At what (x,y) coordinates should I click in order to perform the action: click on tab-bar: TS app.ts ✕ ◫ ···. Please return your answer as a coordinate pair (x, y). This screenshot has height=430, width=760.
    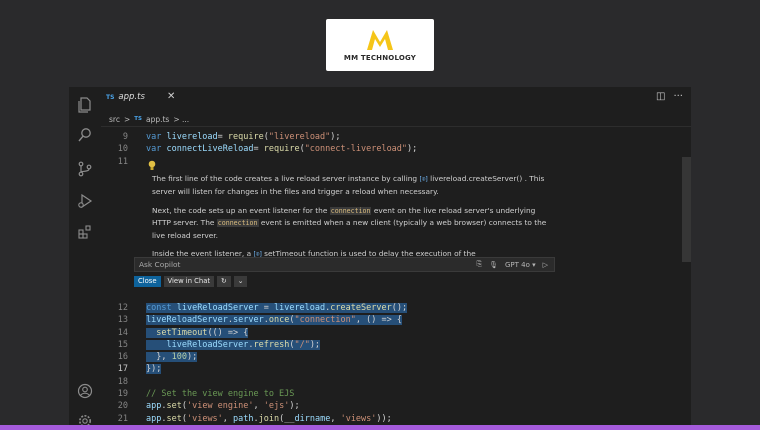
    Looking at the image, I should click on (396, 99).